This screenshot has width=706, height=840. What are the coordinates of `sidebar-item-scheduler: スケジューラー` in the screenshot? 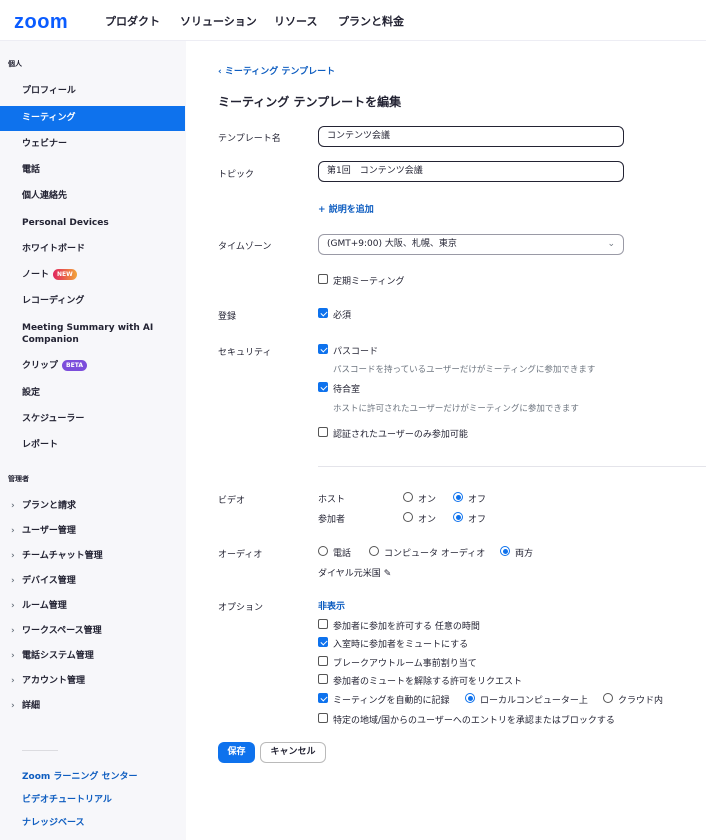 It's located at (92, 419).